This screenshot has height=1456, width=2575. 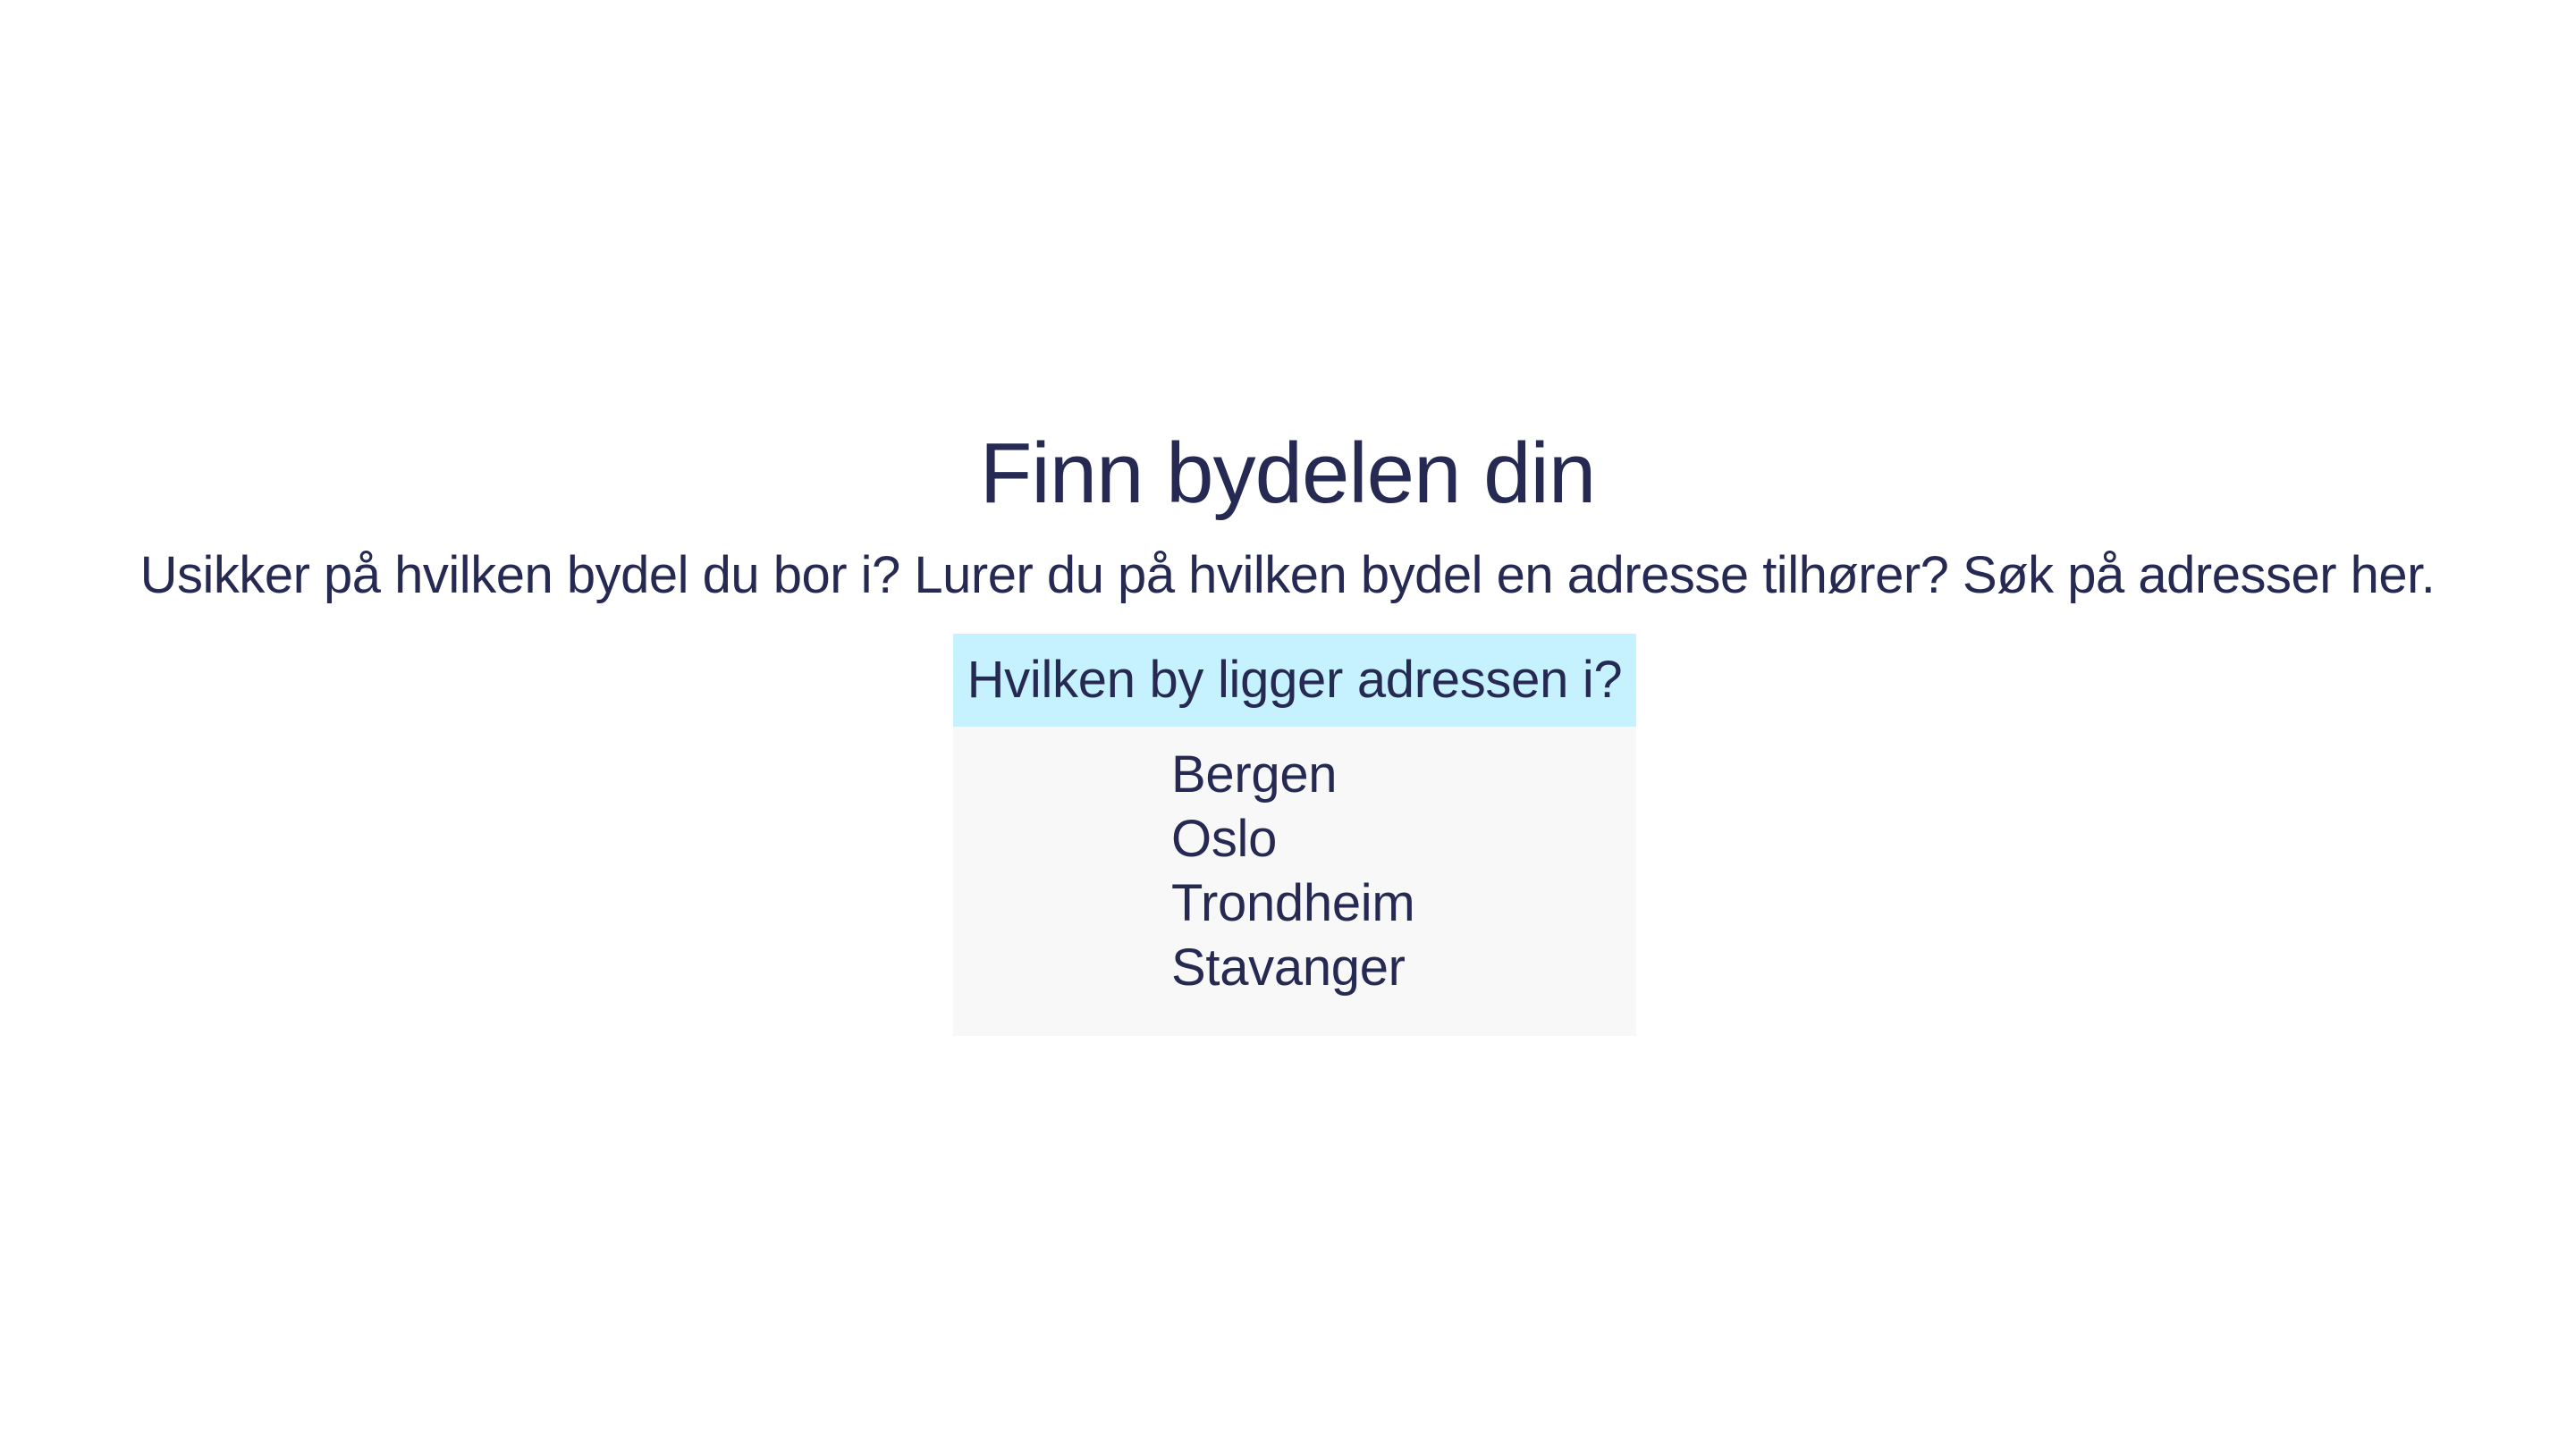 I want to click on page-title: Finn bydelen din, so click(x=1287, y=473).